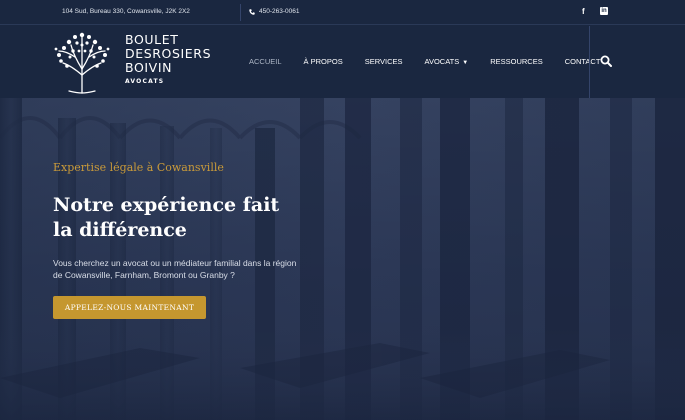  What do you see at coordinates (279, 11) in the screenshot?
I see `phone-number: 450-263-0061` at bounding box center [279, 11].